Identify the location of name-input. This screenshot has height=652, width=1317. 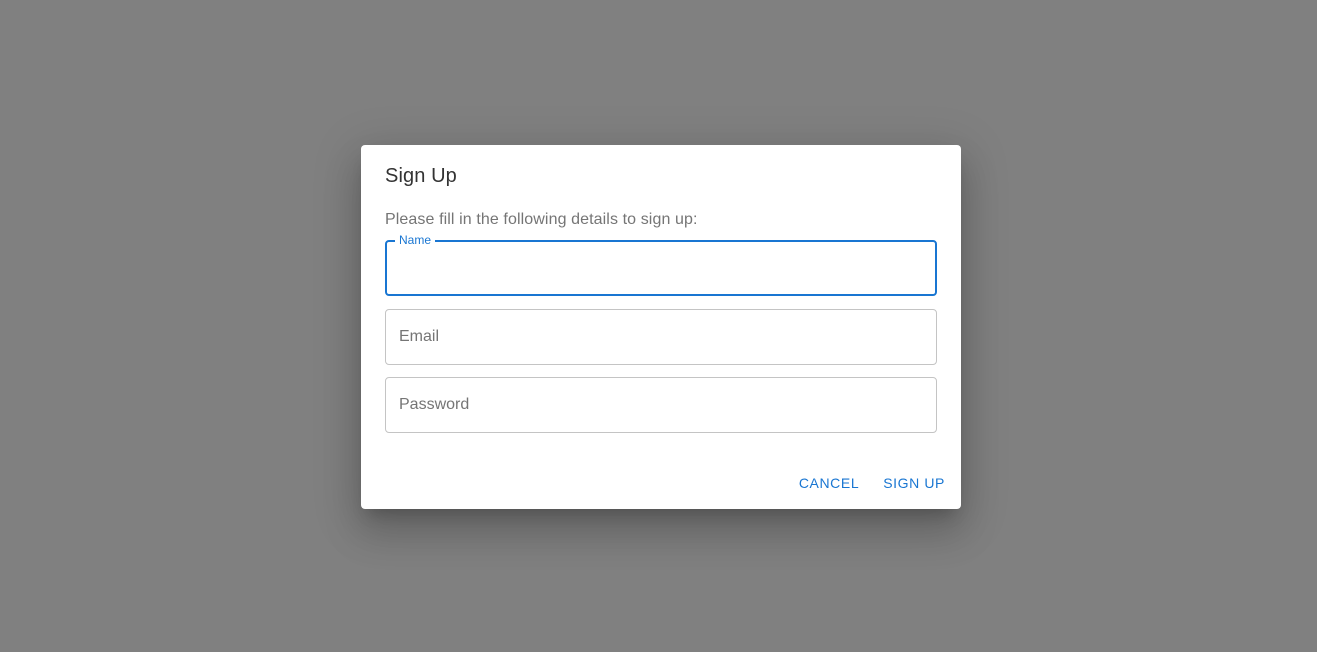
(661, 268).